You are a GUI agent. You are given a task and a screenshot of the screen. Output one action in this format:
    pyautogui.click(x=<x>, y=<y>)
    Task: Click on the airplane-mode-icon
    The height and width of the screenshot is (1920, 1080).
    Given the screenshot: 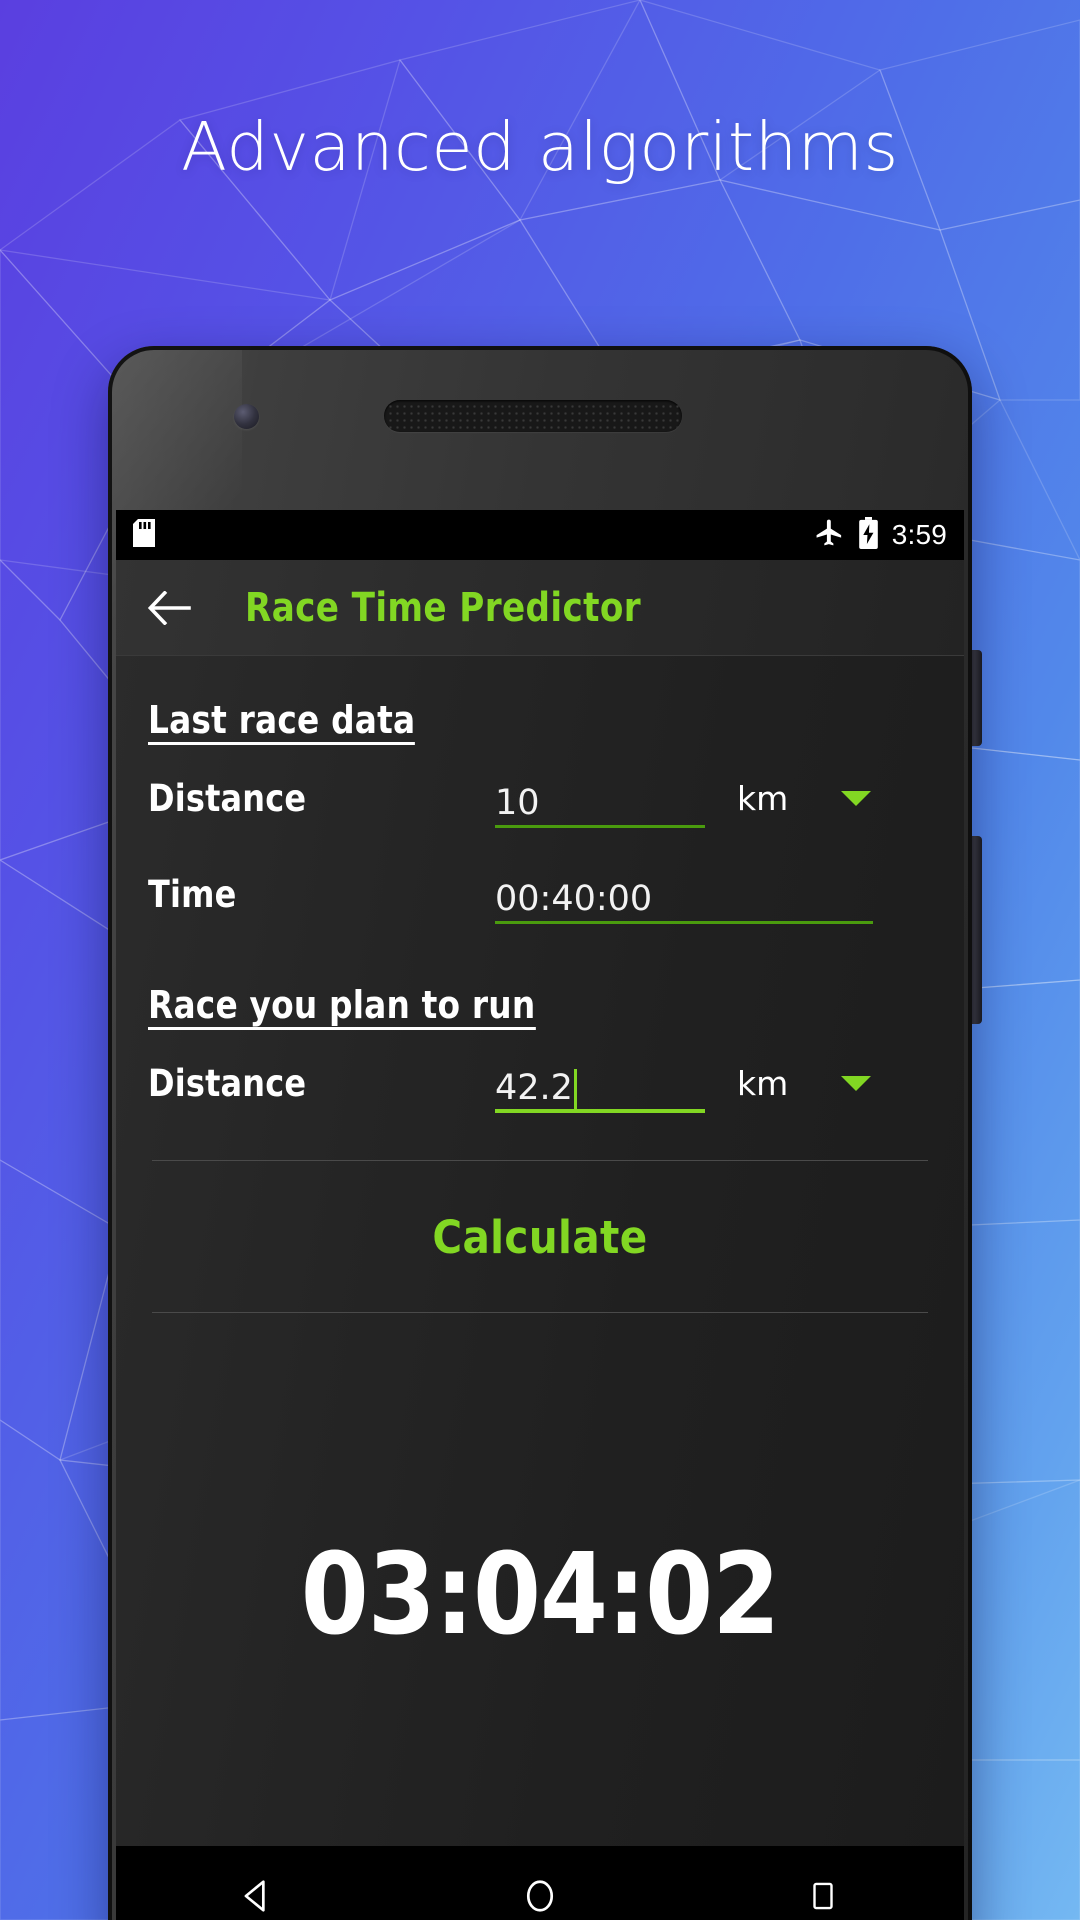 What is the action you would take?
    pyautogui.click(x=829, y=535)
    